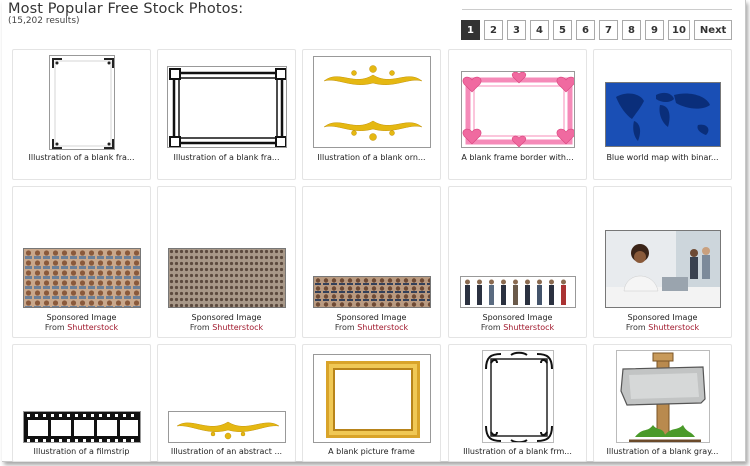 The width and height of the screenshot is (750, 466). I want to click on page-8-button: 8, so click(631, 30).